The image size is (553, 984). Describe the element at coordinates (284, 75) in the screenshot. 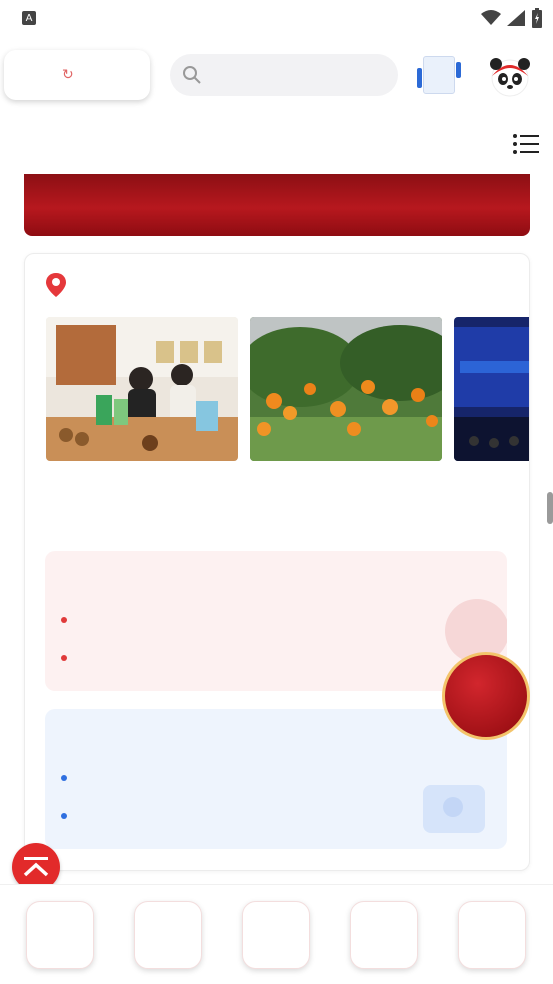

I see `search-bar` at that location.